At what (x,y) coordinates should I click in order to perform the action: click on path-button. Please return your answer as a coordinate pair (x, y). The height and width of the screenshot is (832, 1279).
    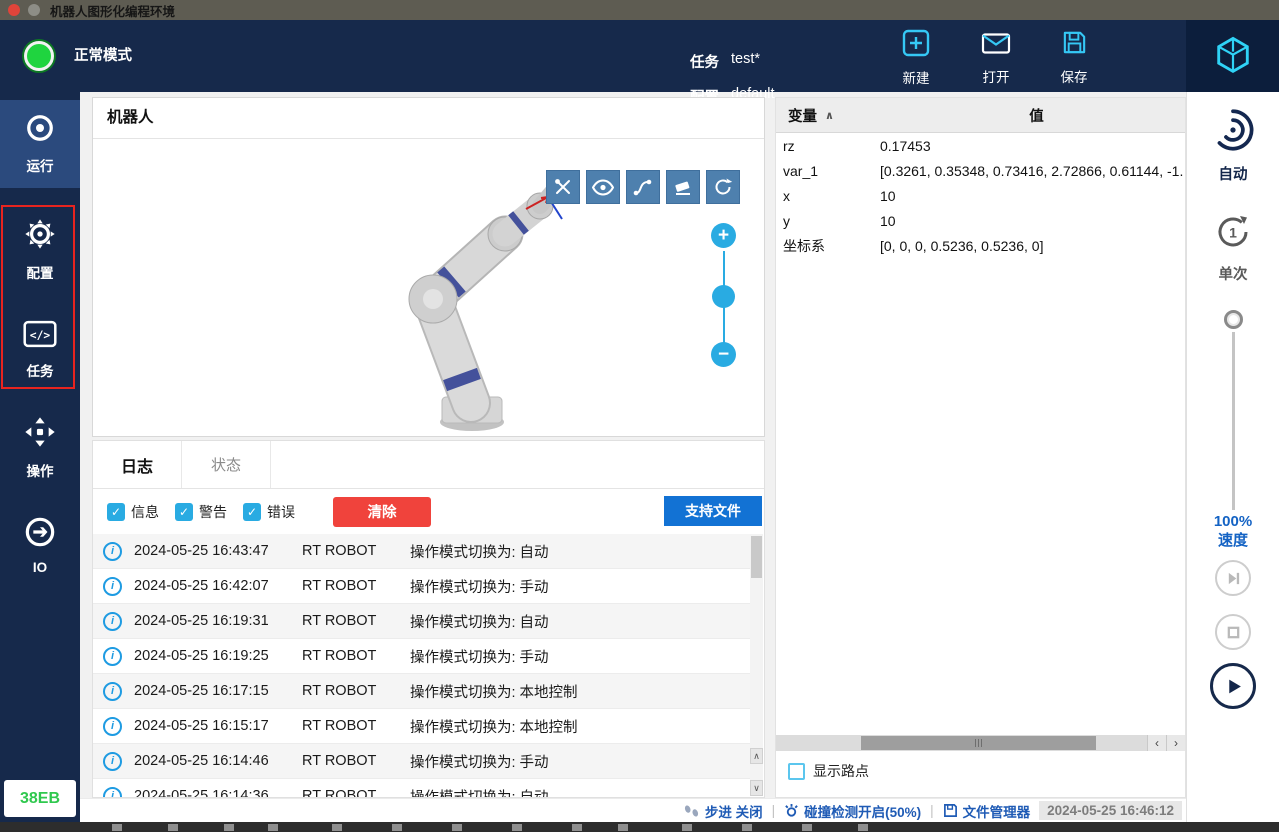
    Looking at the image, I should click on (643, 187).